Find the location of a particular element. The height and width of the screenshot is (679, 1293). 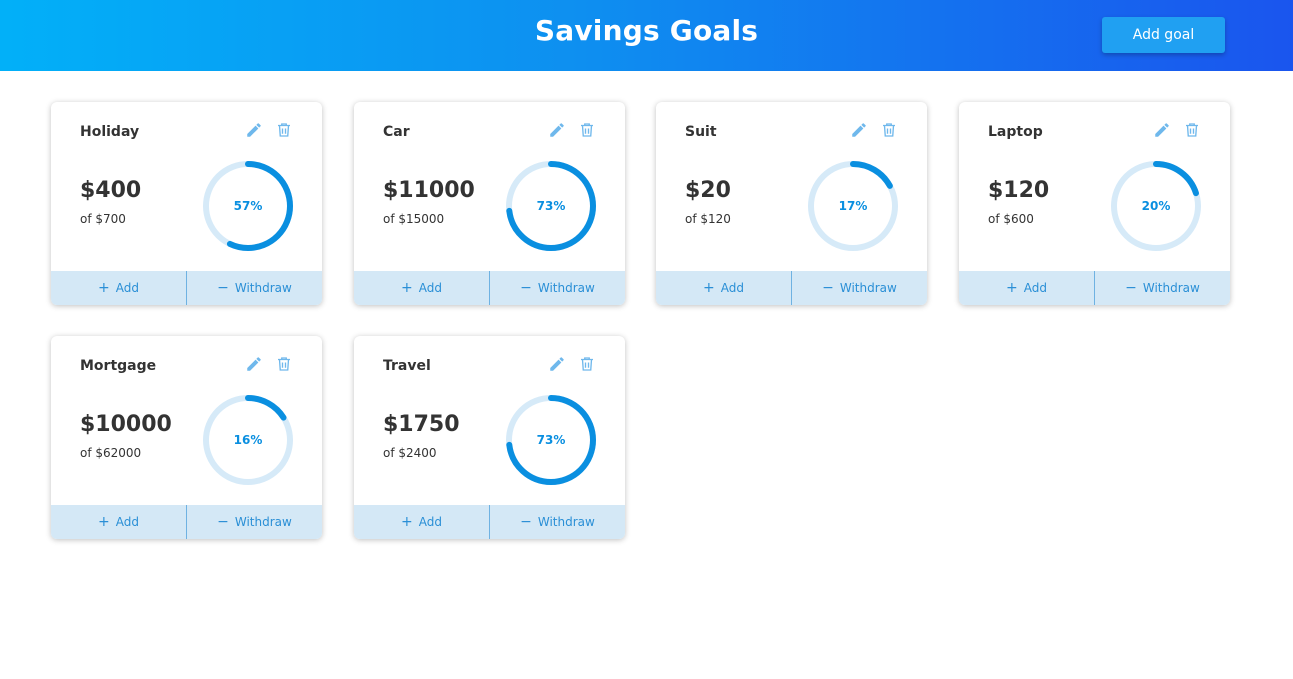

goal-name: Mortgage is located at coordinates (118, 366).